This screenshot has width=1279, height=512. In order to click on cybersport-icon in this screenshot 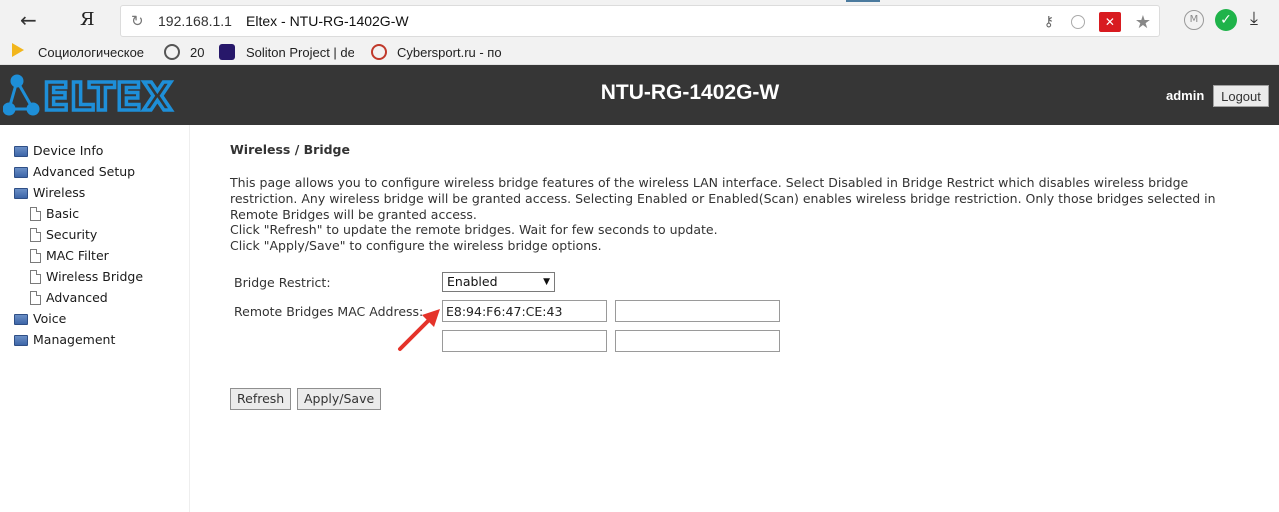, I will do `click(379, 52)`.